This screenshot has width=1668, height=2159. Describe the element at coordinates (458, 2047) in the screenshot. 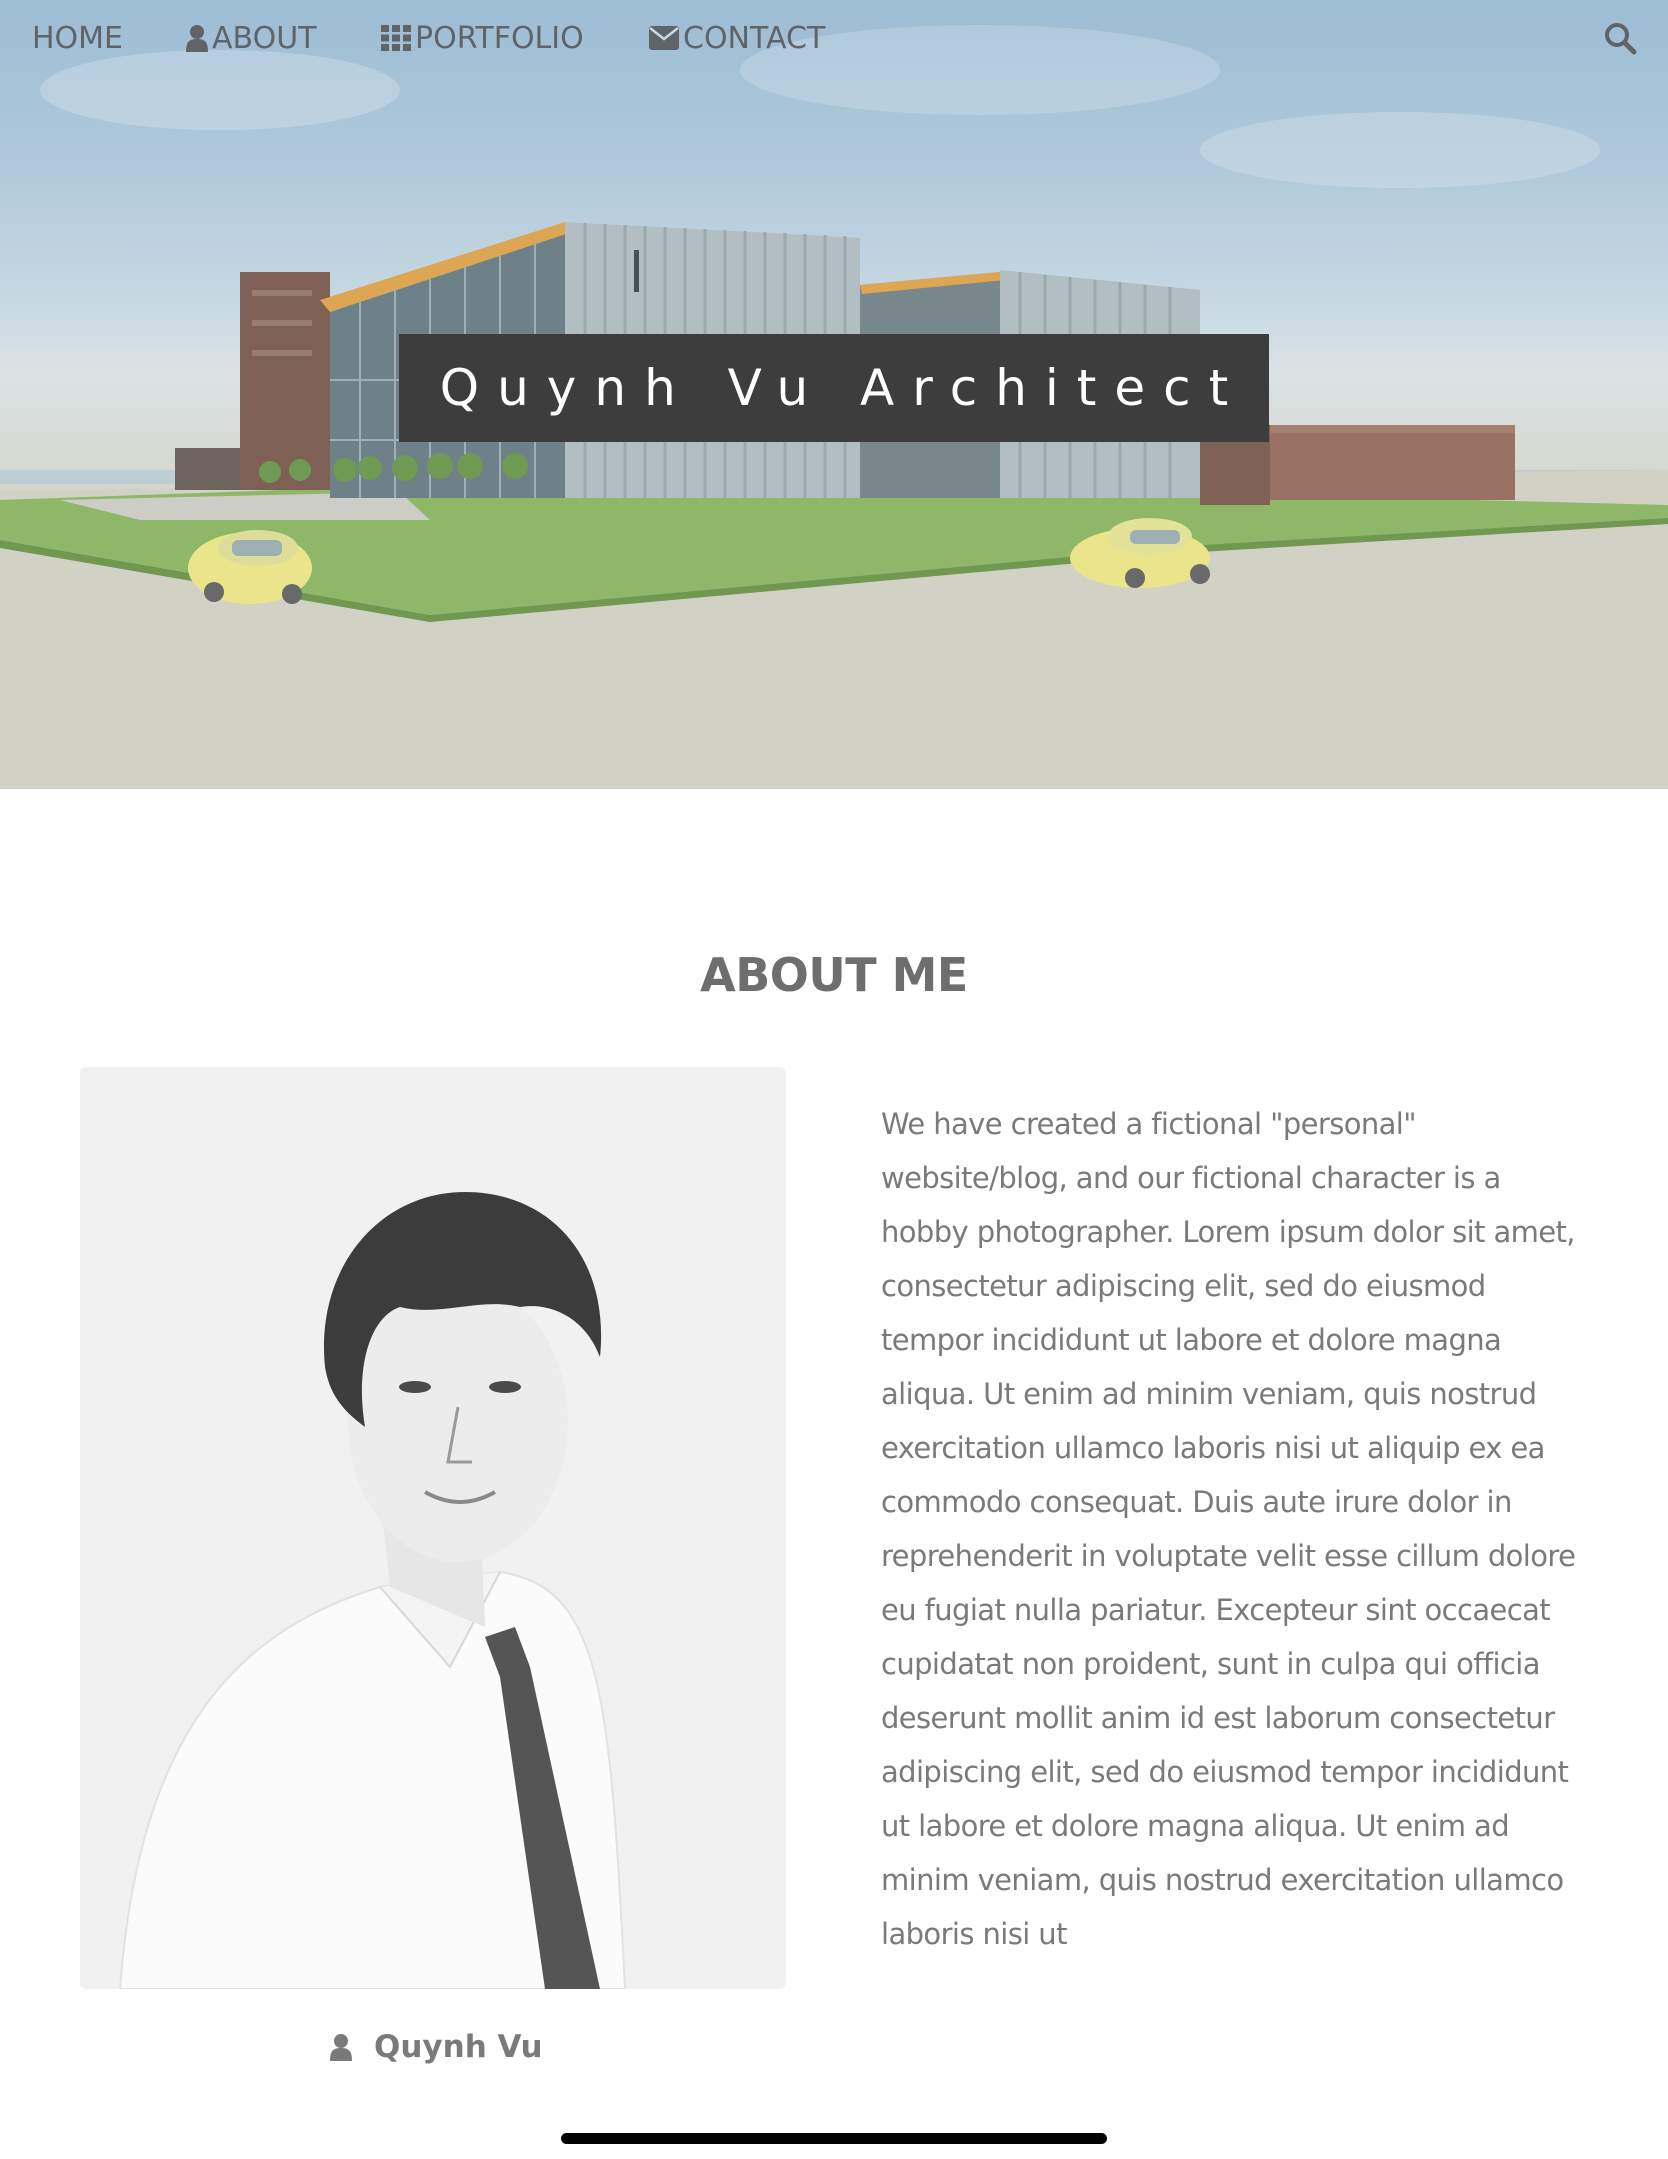

I see `caption-name: Quynh Vu` at that location.